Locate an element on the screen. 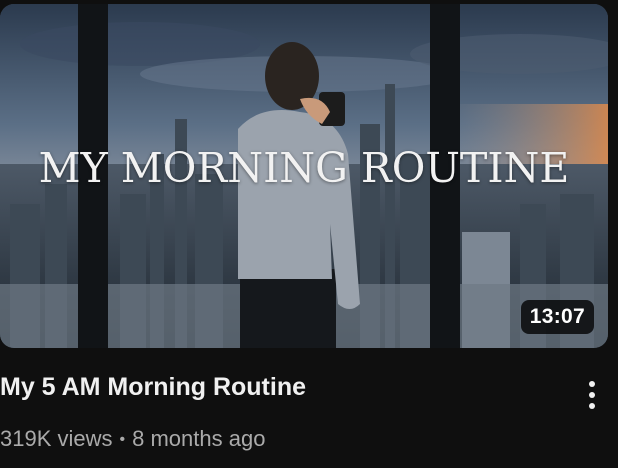  thumbnail-title-text: MY MORNING ROUTINE is located at coordinates (304, 168).